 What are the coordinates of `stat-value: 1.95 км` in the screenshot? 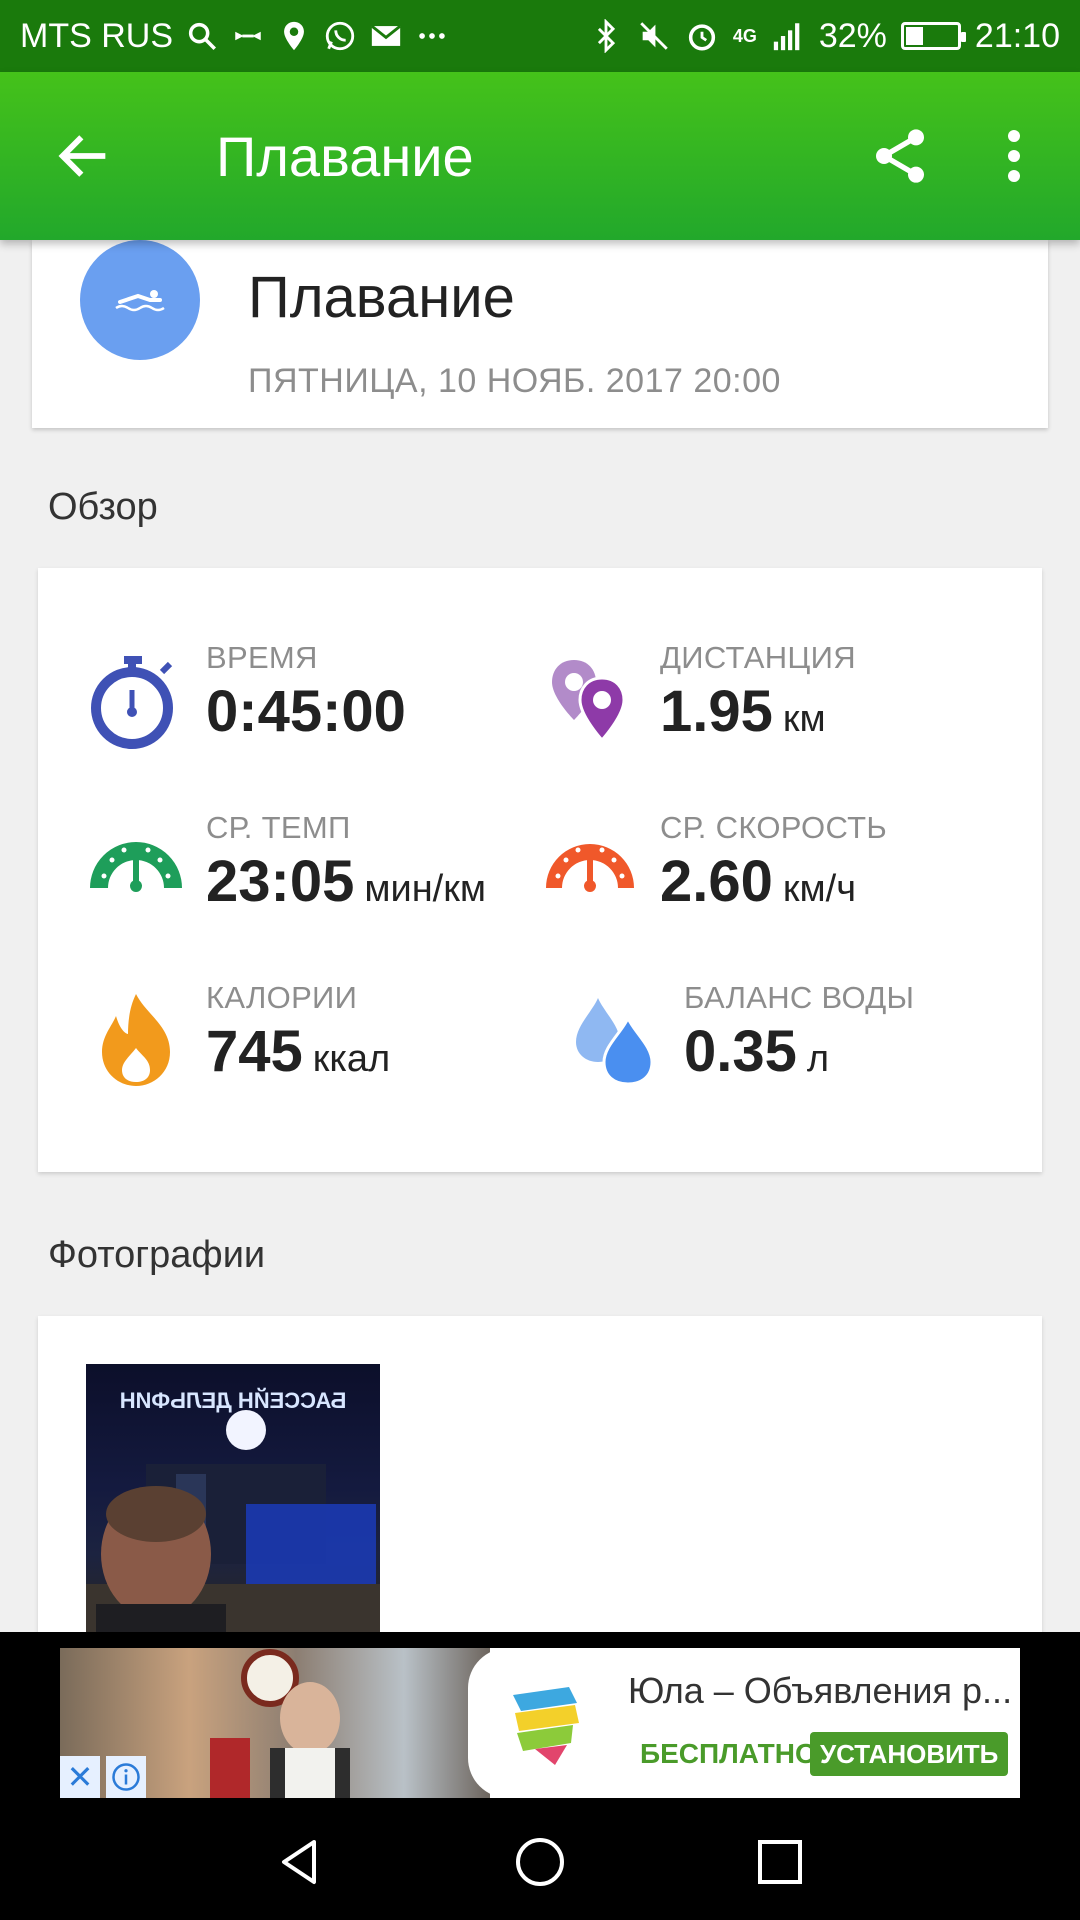 It's located at (743, 711).